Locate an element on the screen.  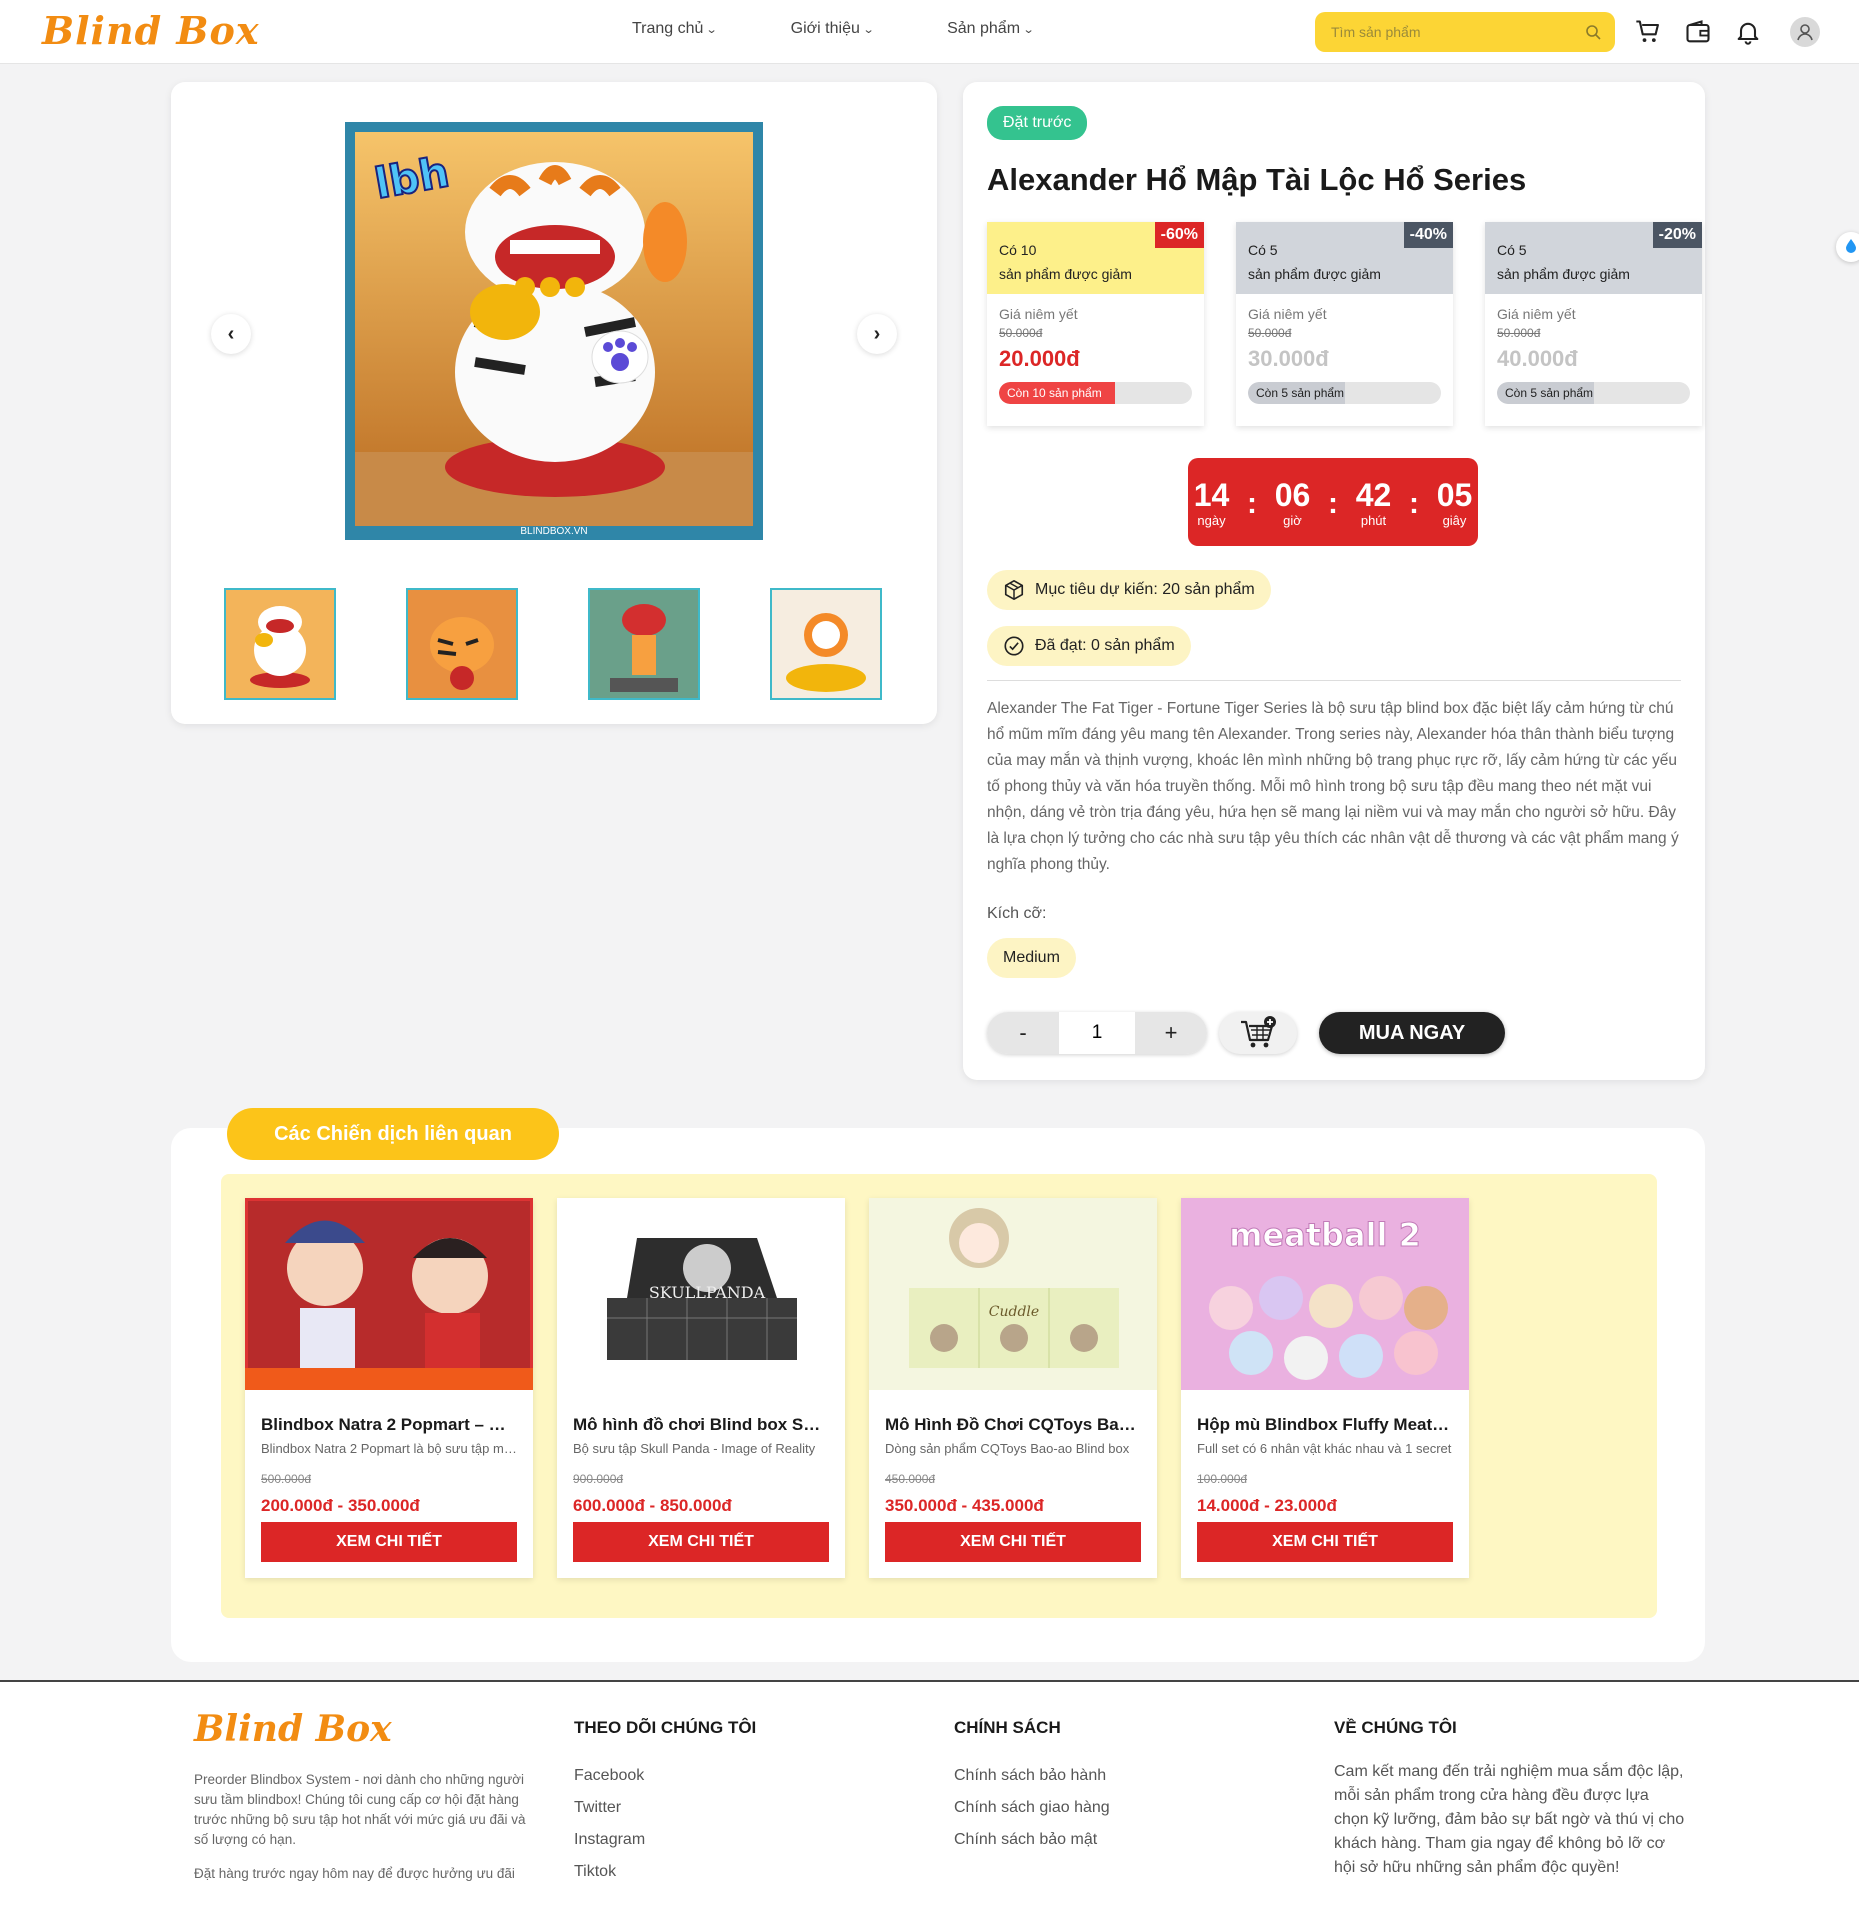
nav-about: Giới thiệu ⌄ is located at coordinates (833, 29).